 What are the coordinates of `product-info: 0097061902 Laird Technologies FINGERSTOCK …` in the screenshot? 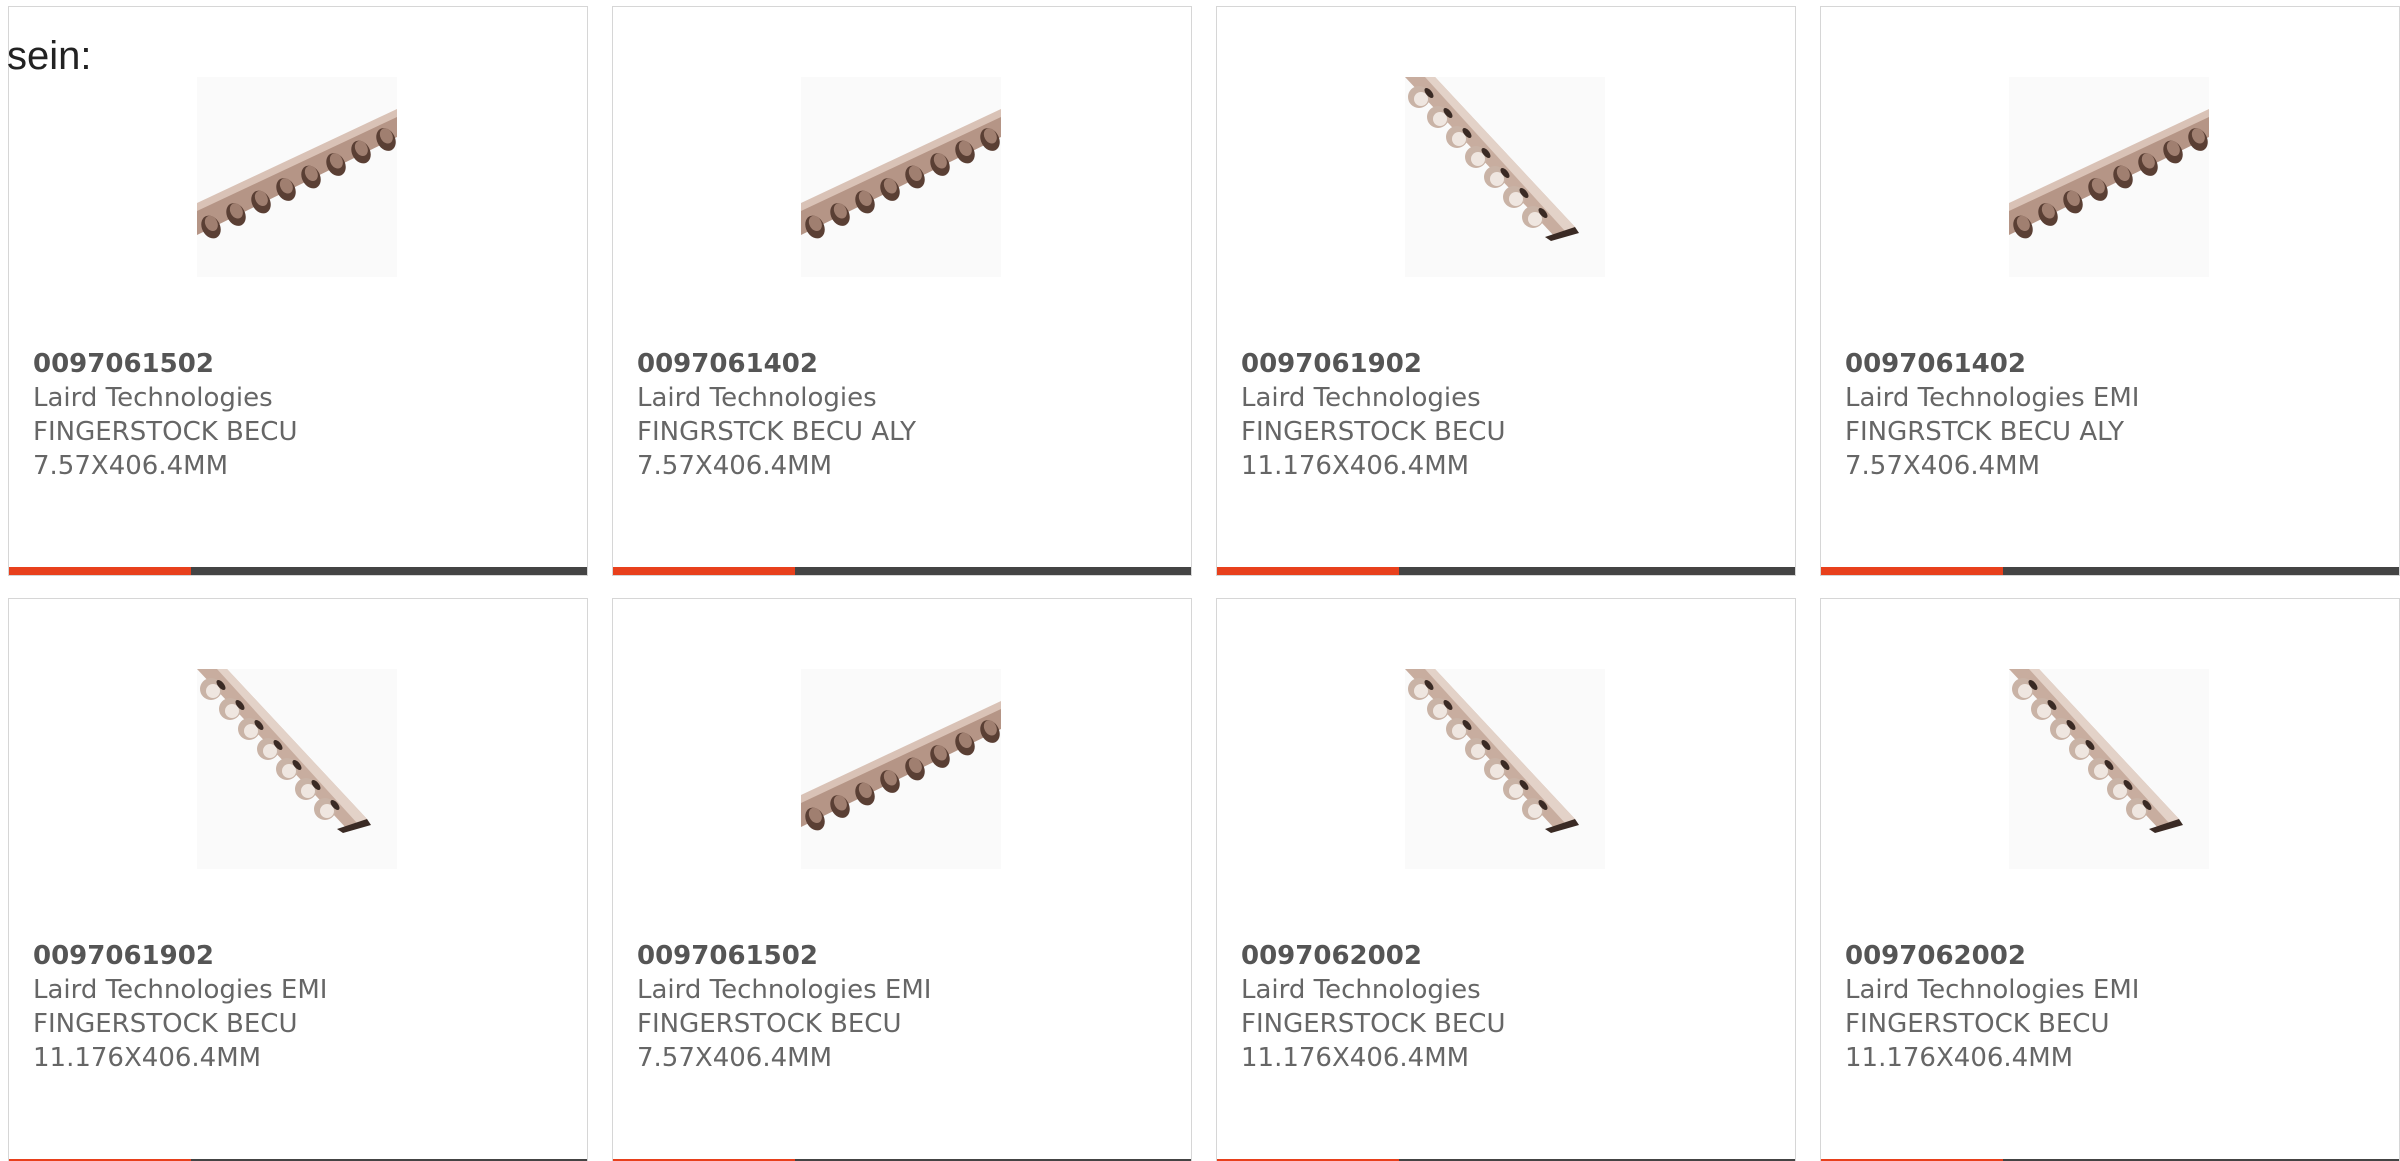 It's located at (1511, 415).